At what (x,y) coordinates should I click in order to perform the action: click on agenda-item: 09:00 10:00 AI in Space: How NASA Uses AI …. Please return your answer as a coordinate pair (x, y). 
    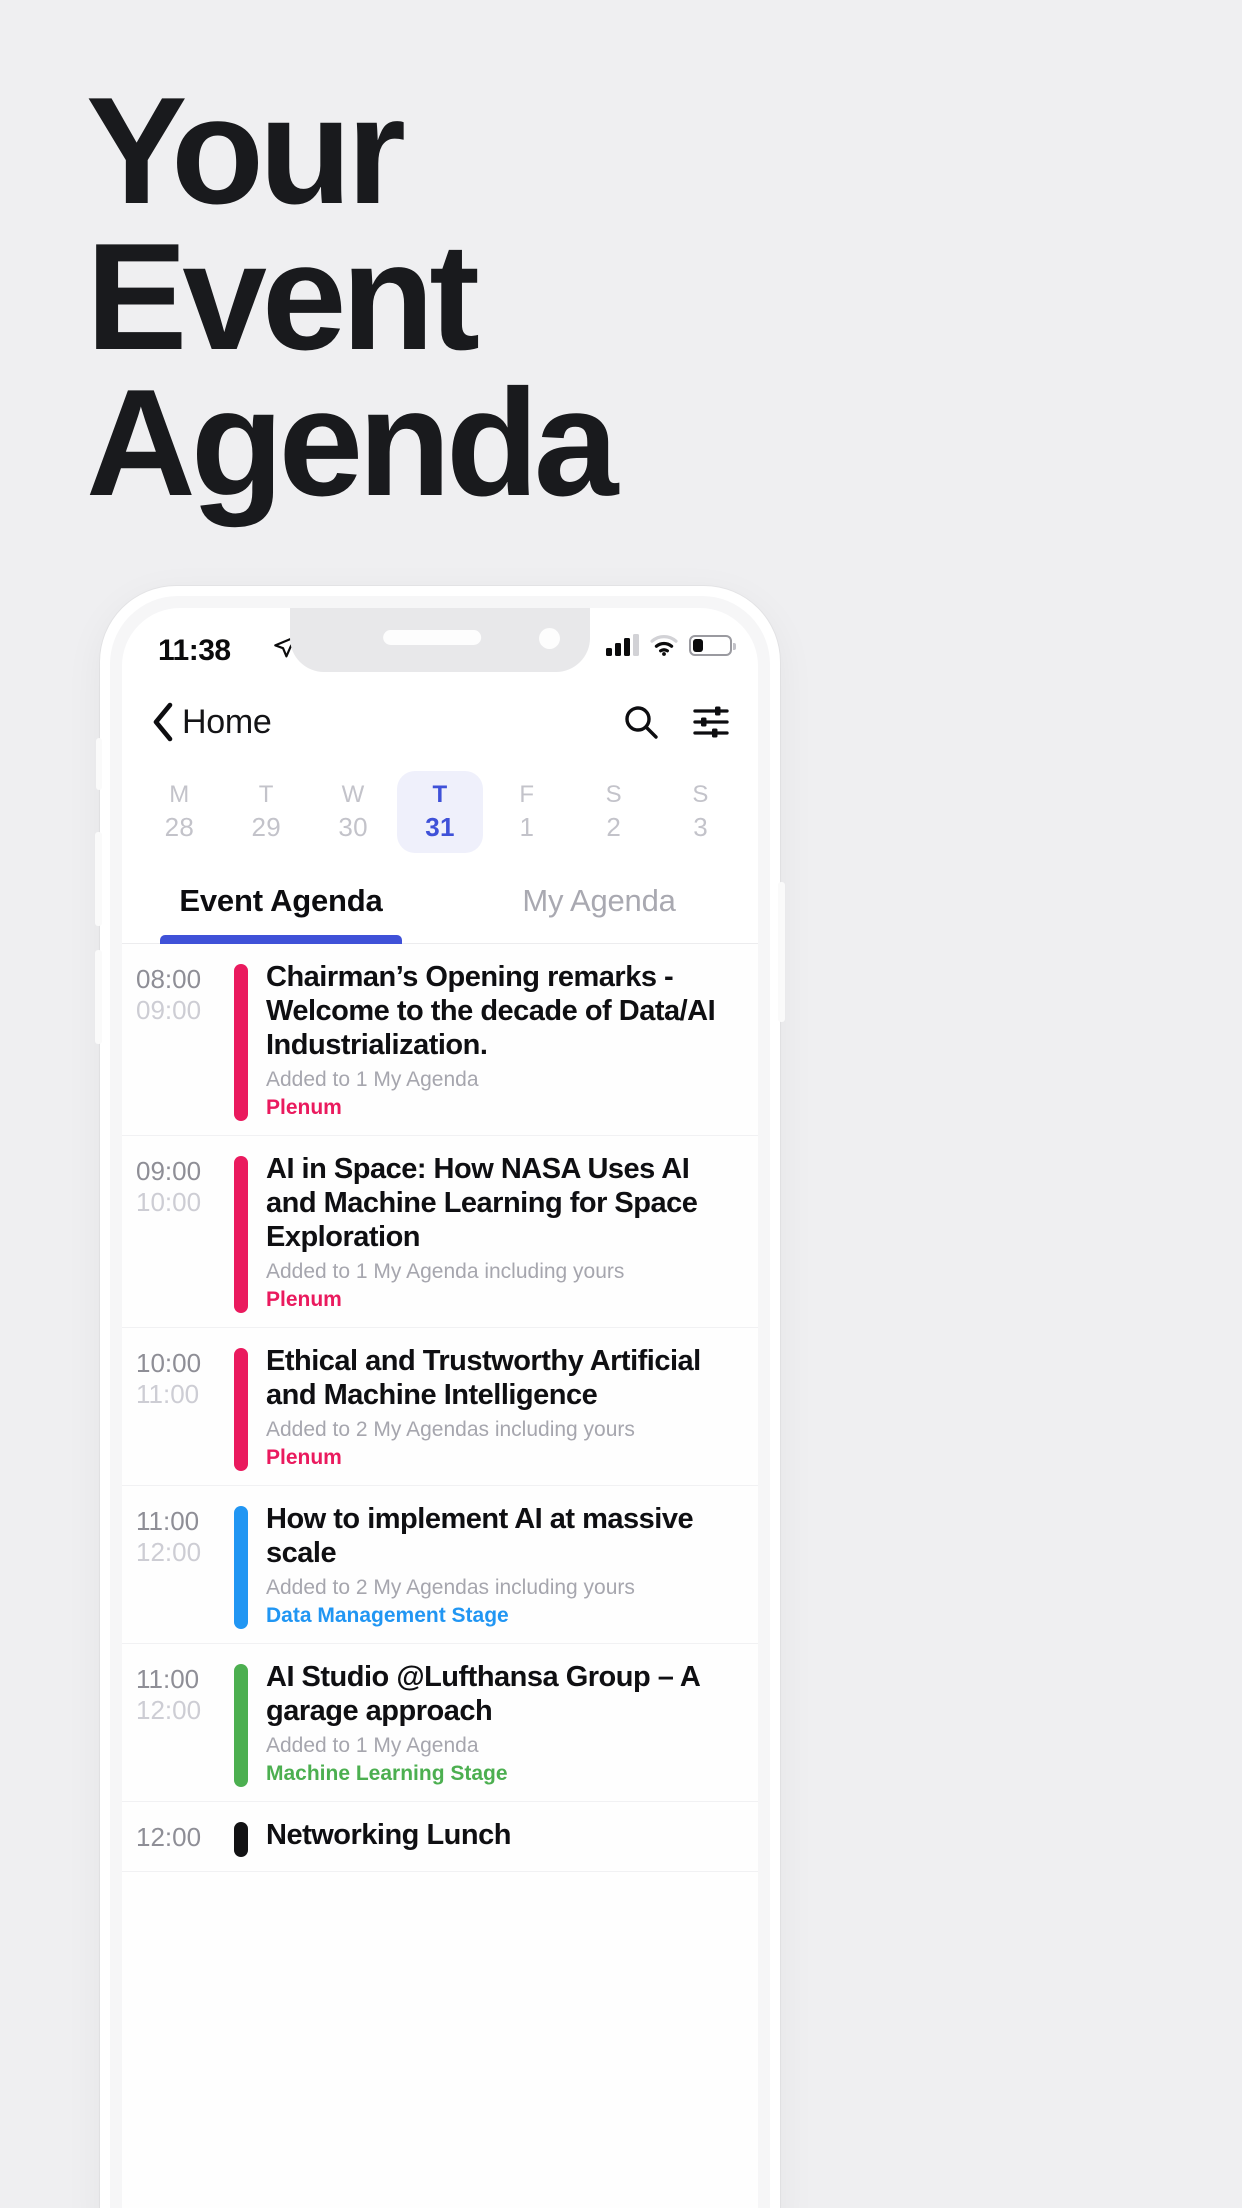
    Looking at the image, I should click on (440, 1232).